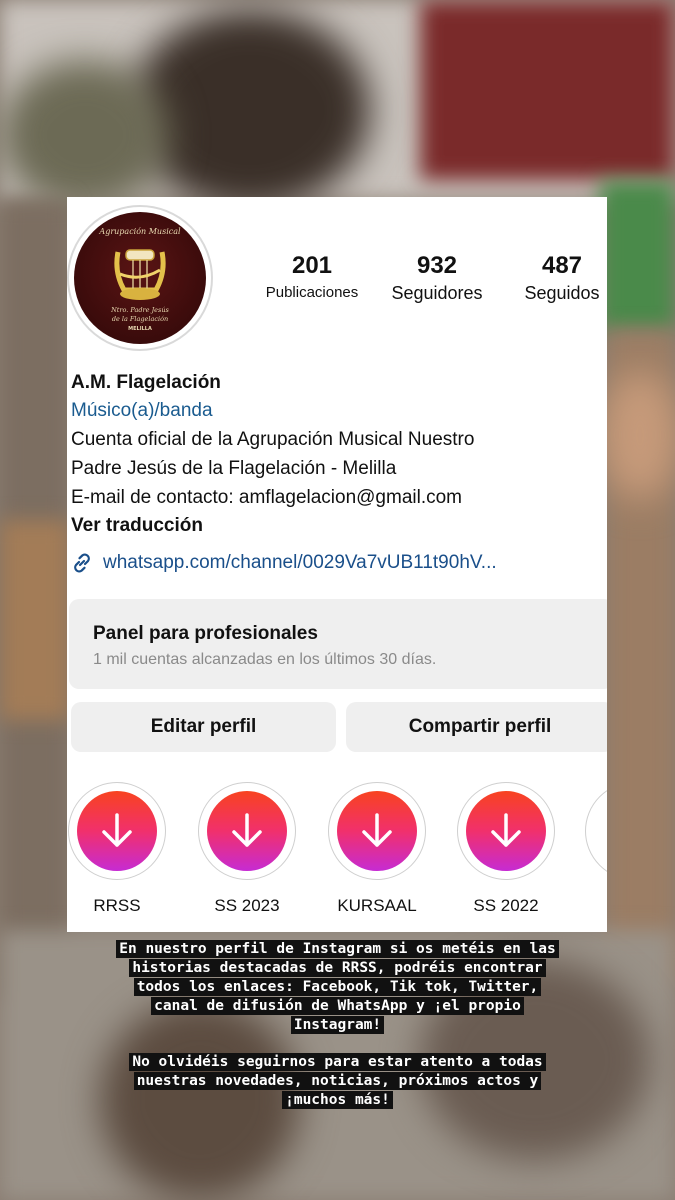 The height and width of the screenshot is (1200, 675). I want to click on stat-followers-label: Seguidores, so click(437, 293).